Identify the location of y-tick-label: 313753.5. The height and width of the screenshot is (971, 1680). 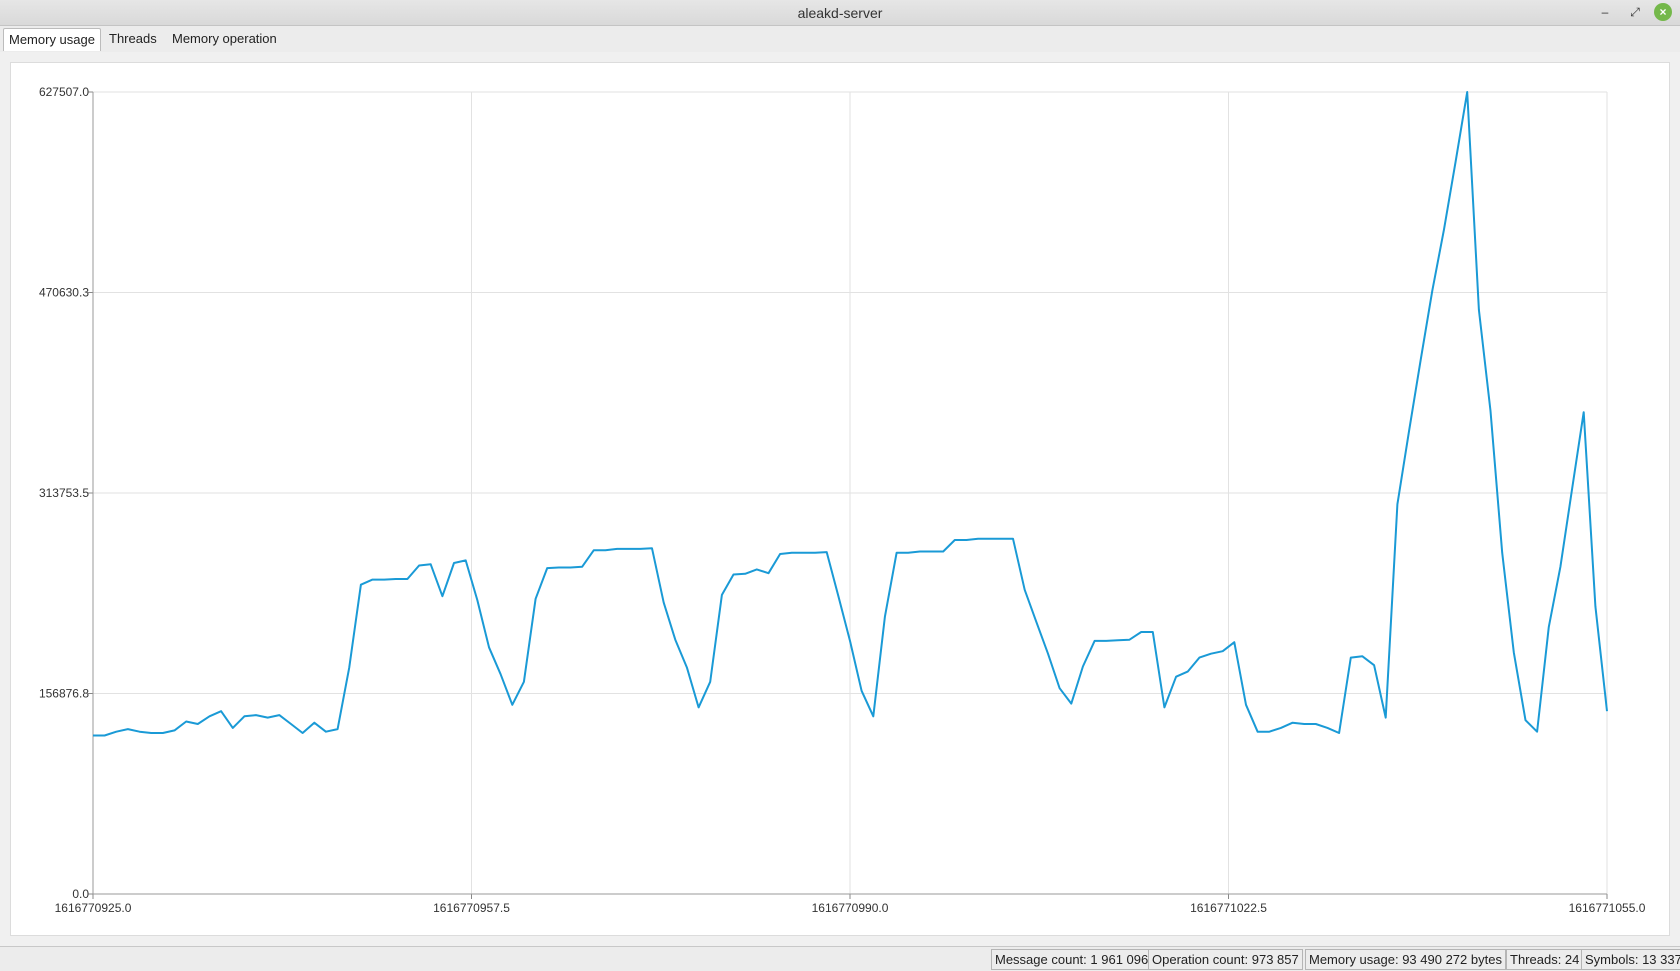
(64, 493).